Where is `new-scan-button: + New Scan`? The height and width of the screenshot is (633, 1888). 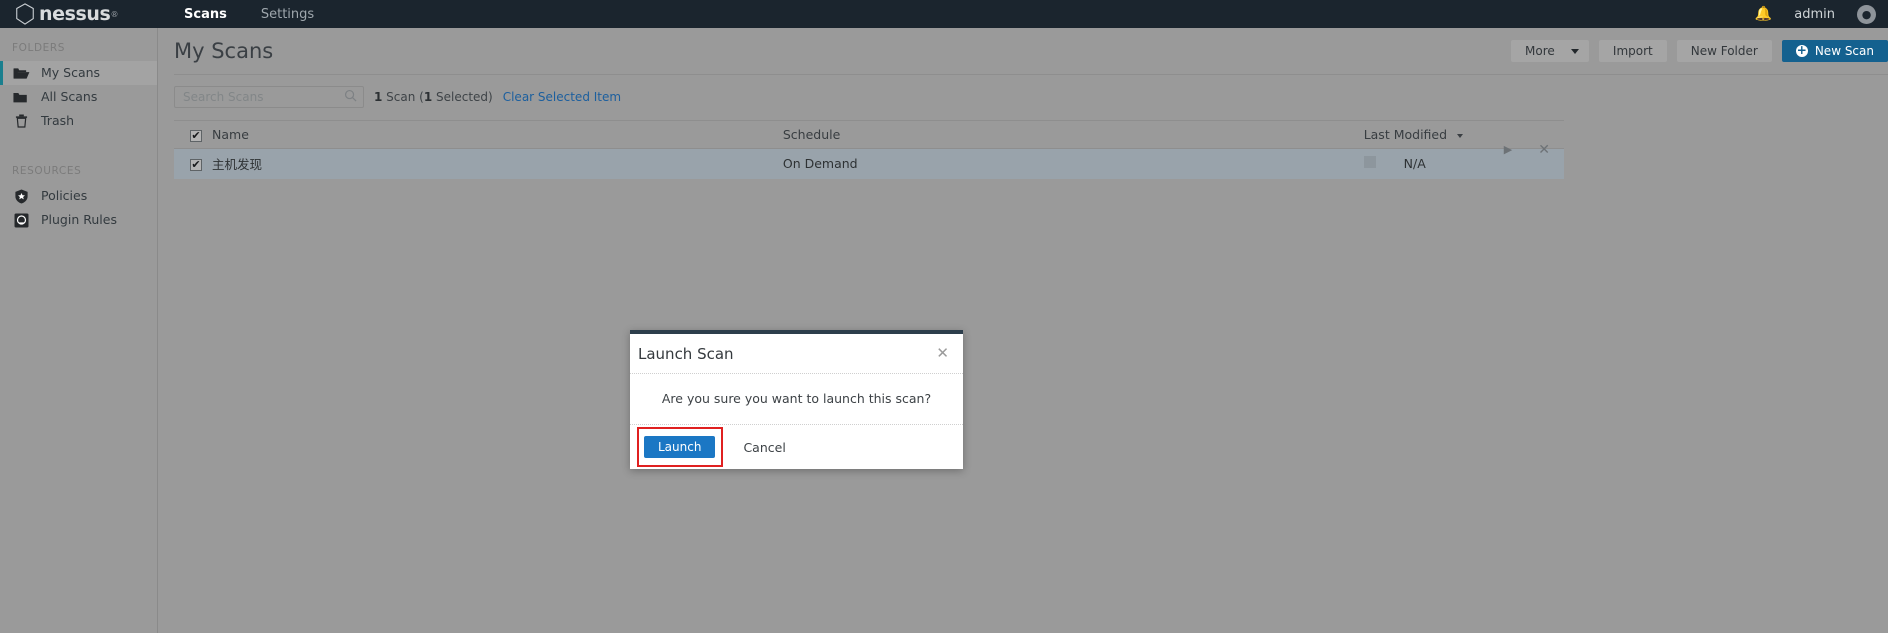
new-scan-button: + New Scan is located at coordinates (1834, 51).